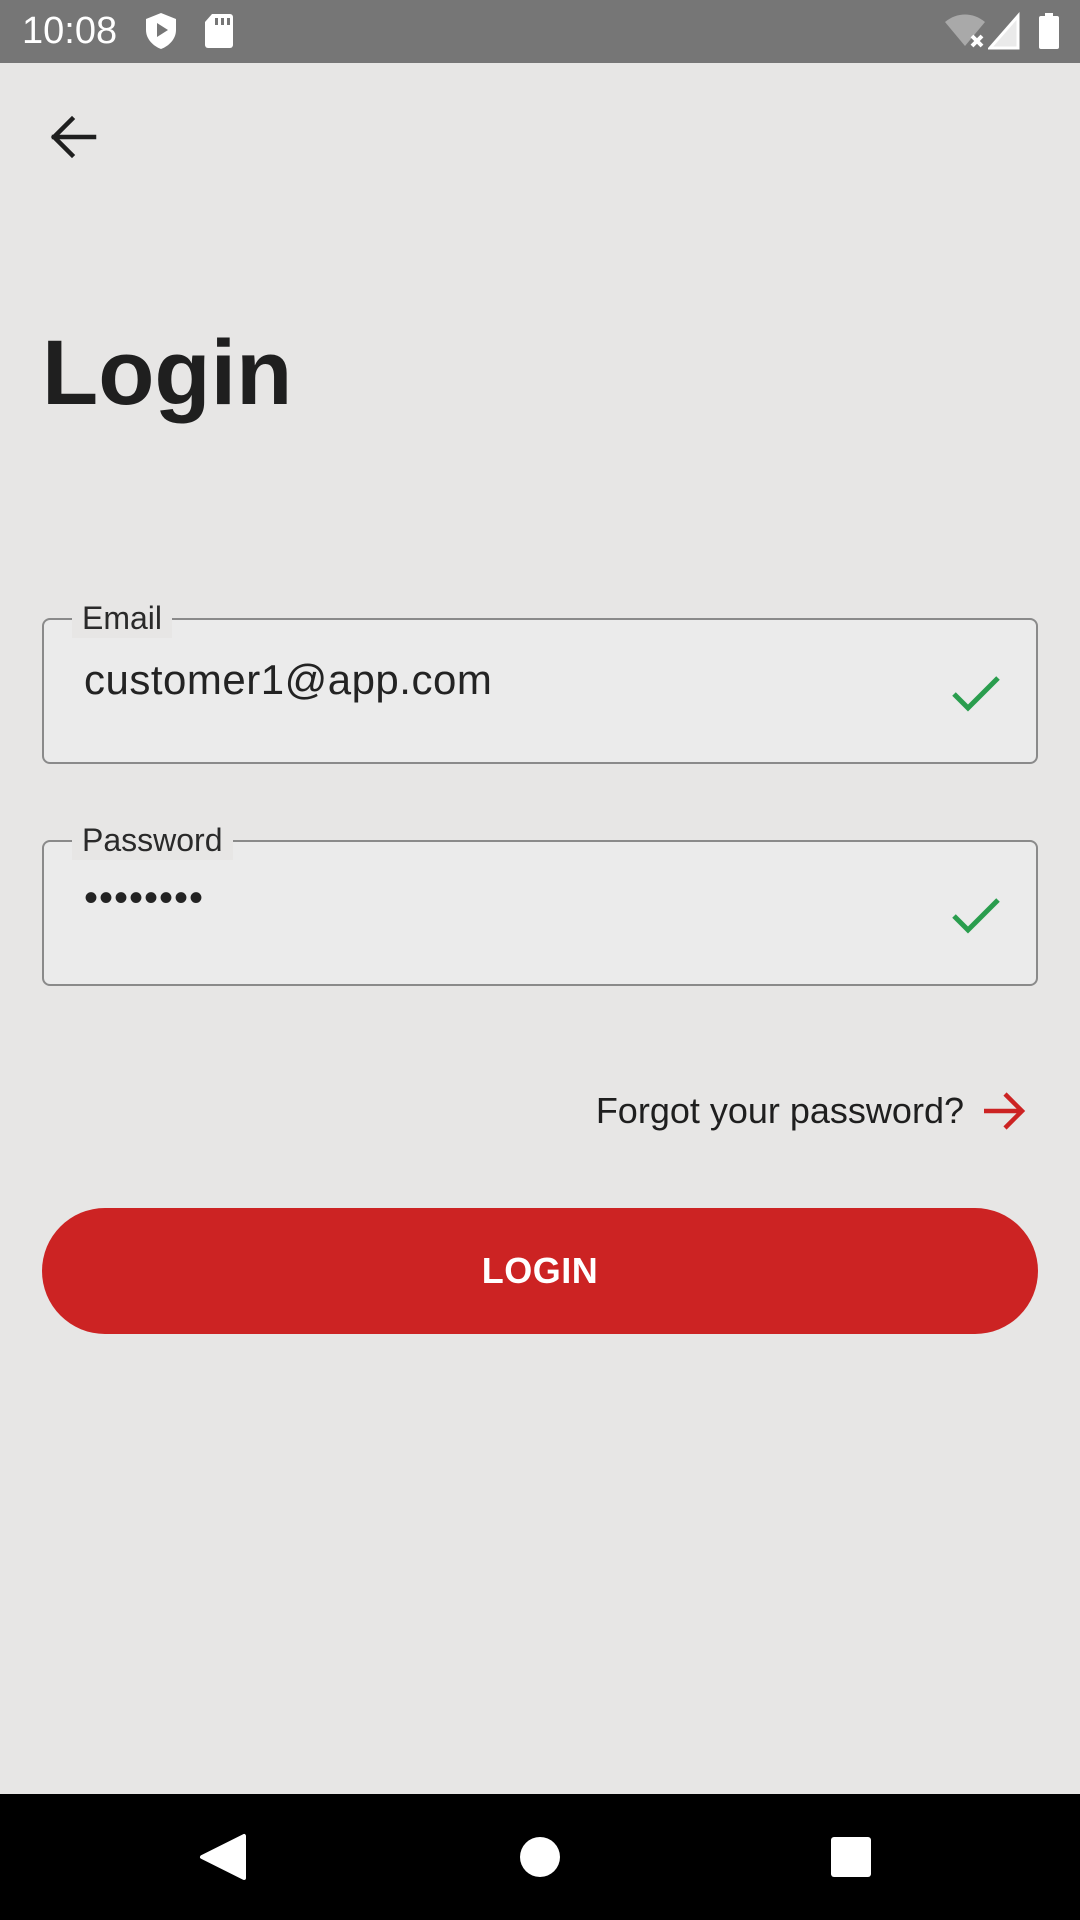  I want to click on password-value: ••••••••, so click(144, 898).